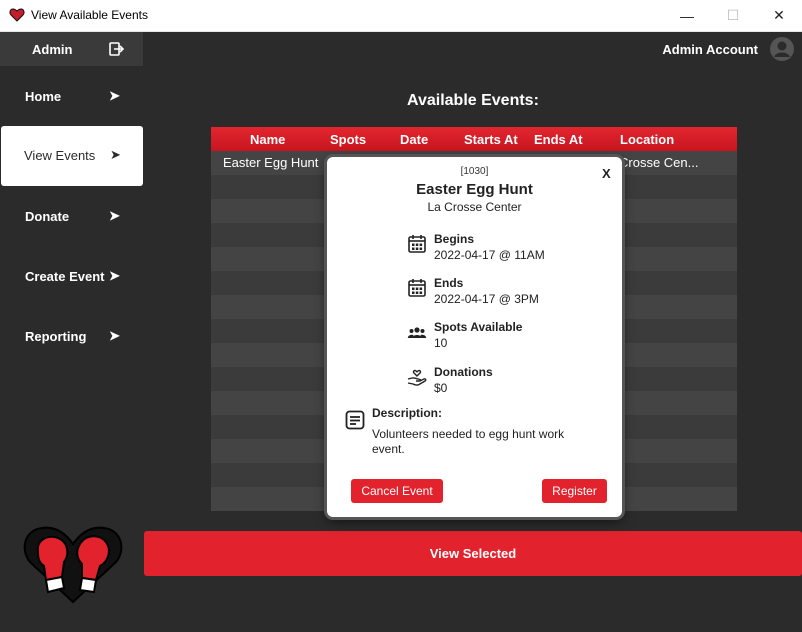 The height and width of the screenshot is (632, 802). What do you see at coordinates (489, 255) in the screenshot?
I see `begins-value: 2022-04-17 @ 11AM` at bounding box center [489, 255].